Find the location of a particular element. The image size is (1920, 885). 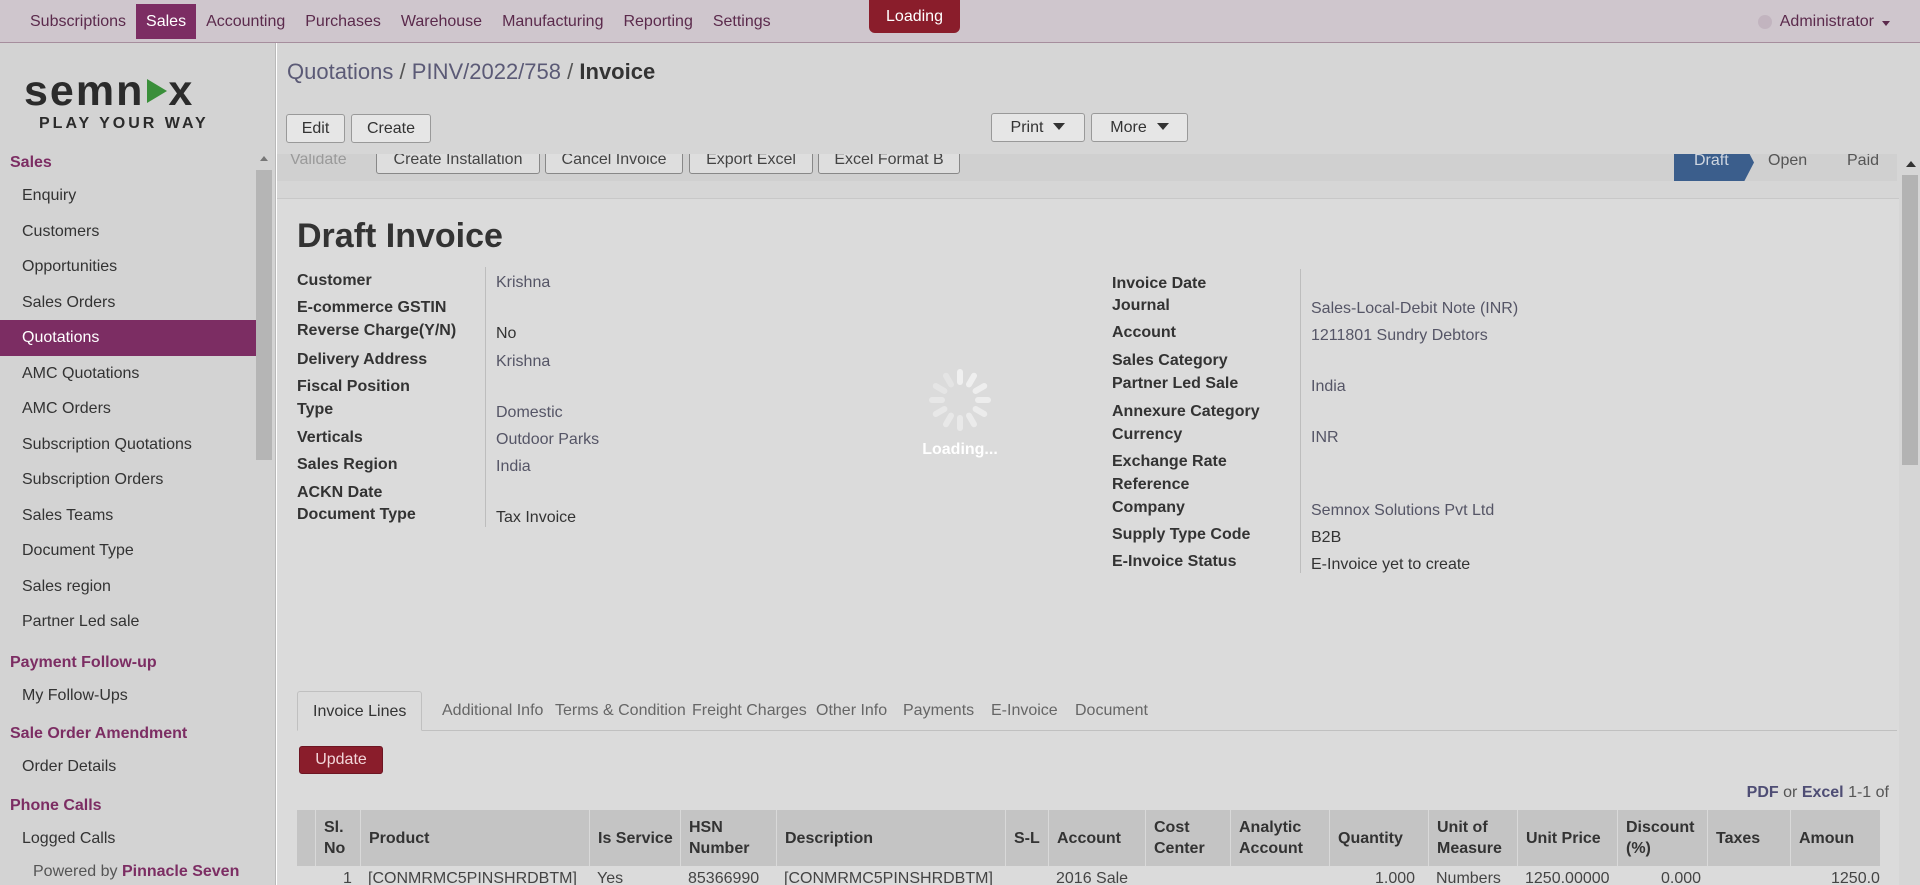

loading-spinner-icon is located at coordinates (960, 400).